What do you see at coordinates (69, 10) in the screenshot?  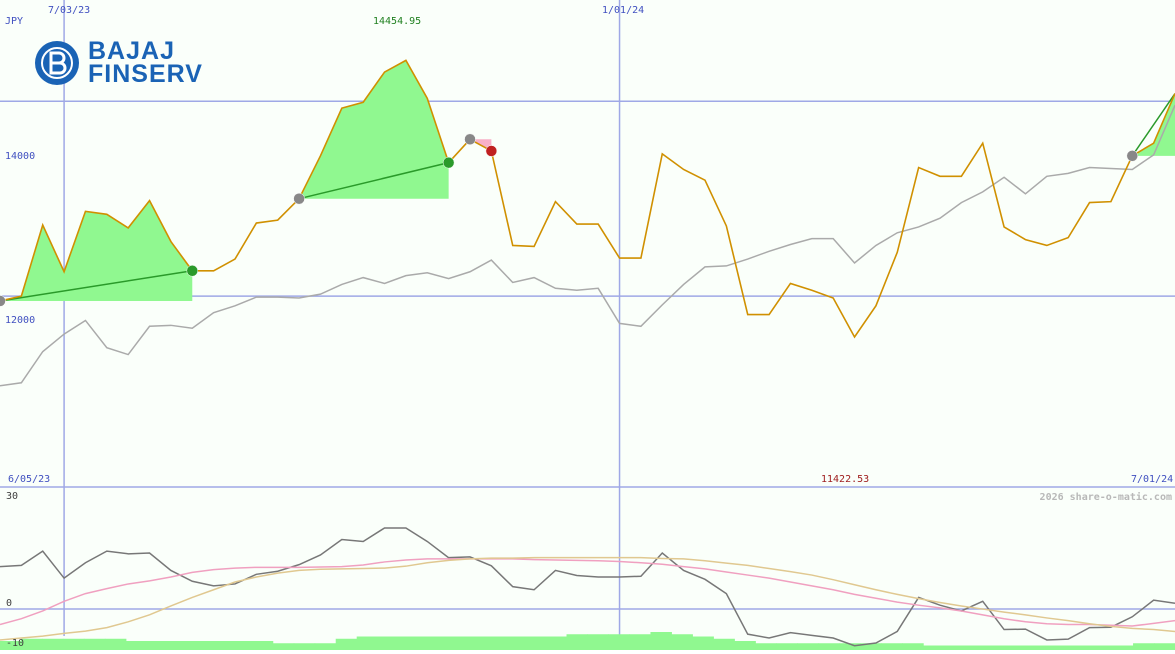 I see `date-top-left: 7/03/23` at bounding box center [69, 10].